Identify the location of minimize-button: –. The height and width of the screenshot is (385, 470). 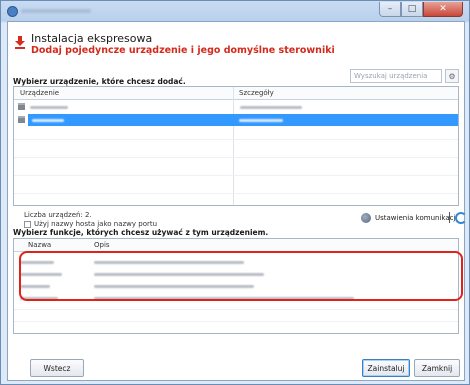
(390, 9).